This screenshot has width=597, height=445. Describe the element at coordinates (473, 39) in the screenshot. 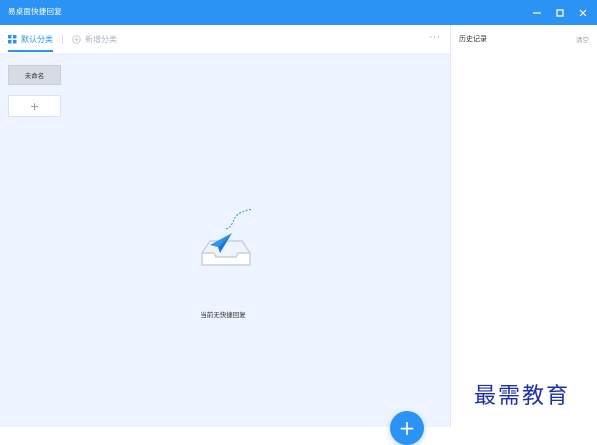

I see `history-title: 历史记录` at that location.